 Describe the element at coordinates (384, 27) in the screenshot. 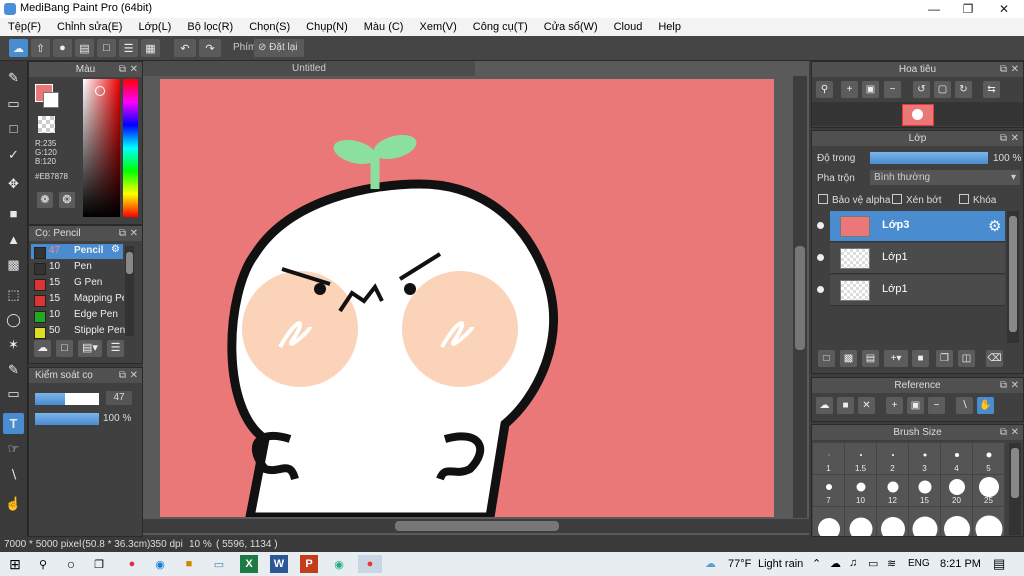

I see `menu-color: Màu (C)` at that location.